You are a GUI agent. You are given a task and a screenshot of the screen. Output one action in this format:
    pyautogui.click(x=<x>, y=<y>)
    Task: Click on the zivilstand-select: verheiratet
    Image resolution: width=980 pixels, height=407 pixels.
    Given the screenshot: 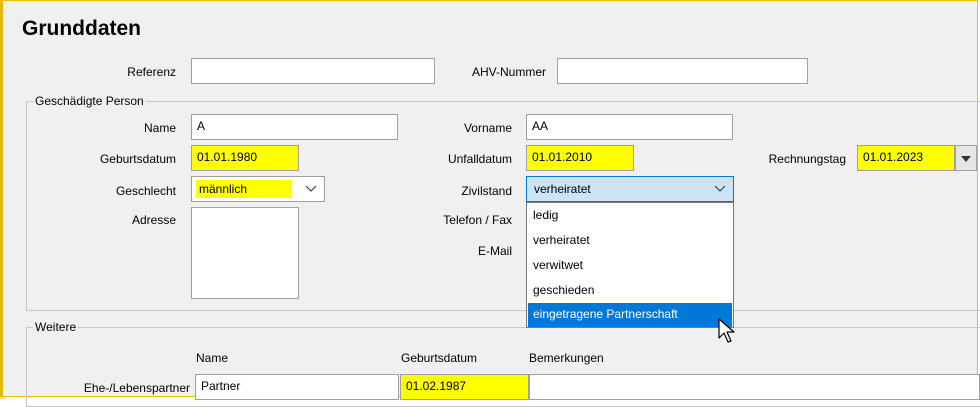 What is the action you would take?
    pyautogui.click(x=630, y=189)
    